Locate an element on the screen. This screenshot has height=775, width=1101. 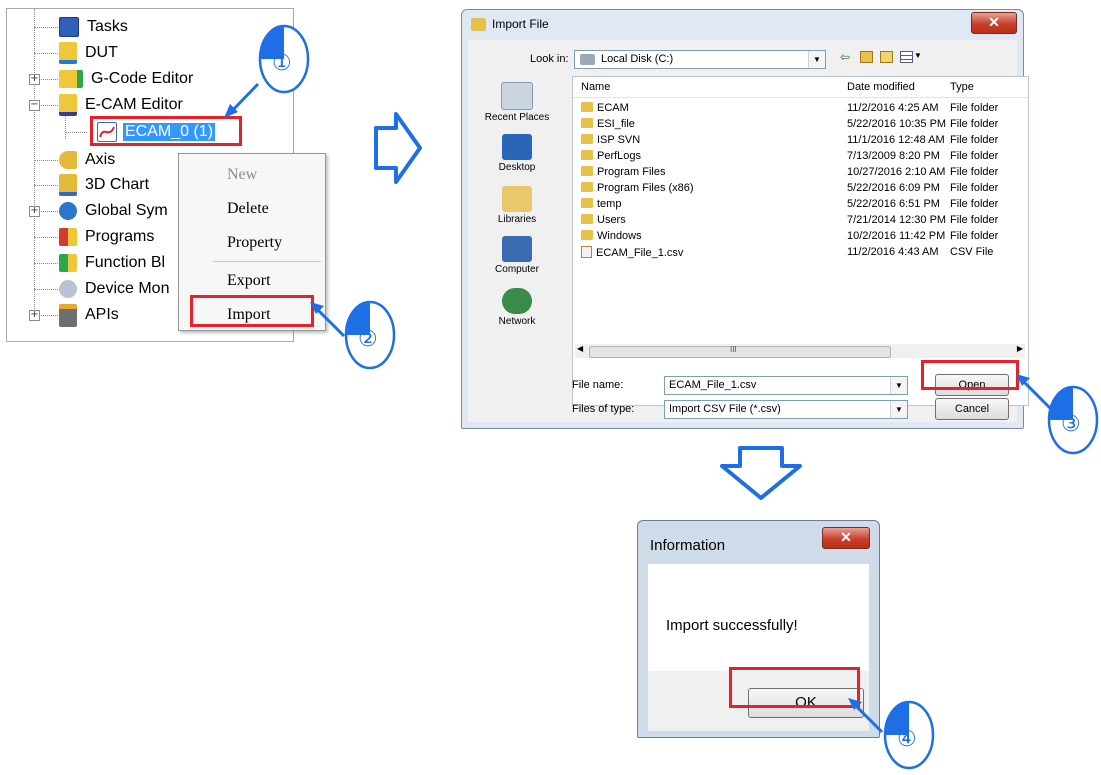
menu-item-property: Property is located at coordinates (254, 243).